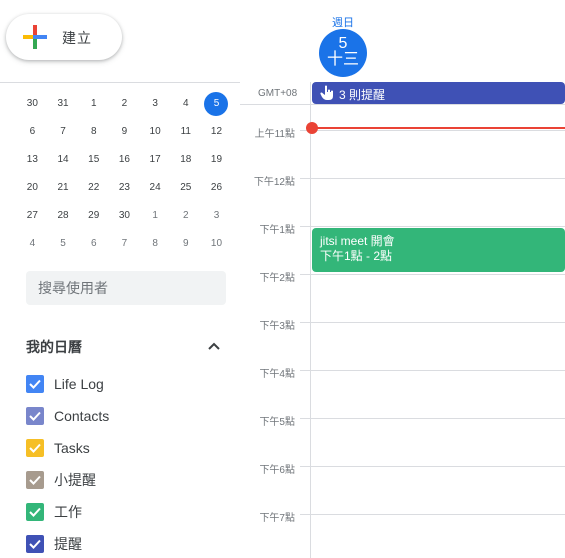 This screenshot has height=558, width=565. What do you see at coordinates (277, 326) in the screenshot?
I see `time-label: 下午3點` at bounding box center [277, 326].